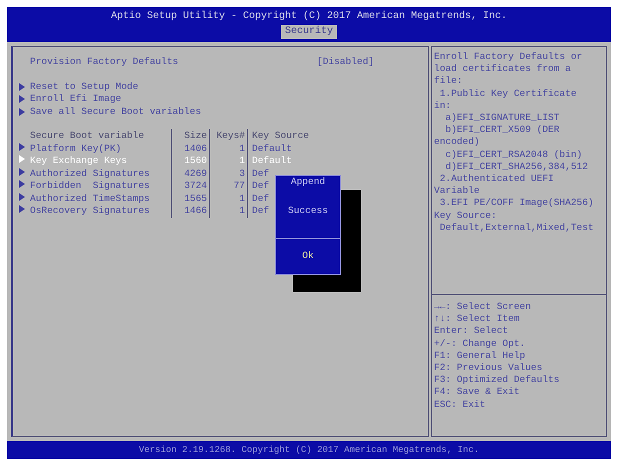 Image resolution: width=618 pixels, height=462 pixels. I want to click on size-cell: 1406, so click(193, 149).